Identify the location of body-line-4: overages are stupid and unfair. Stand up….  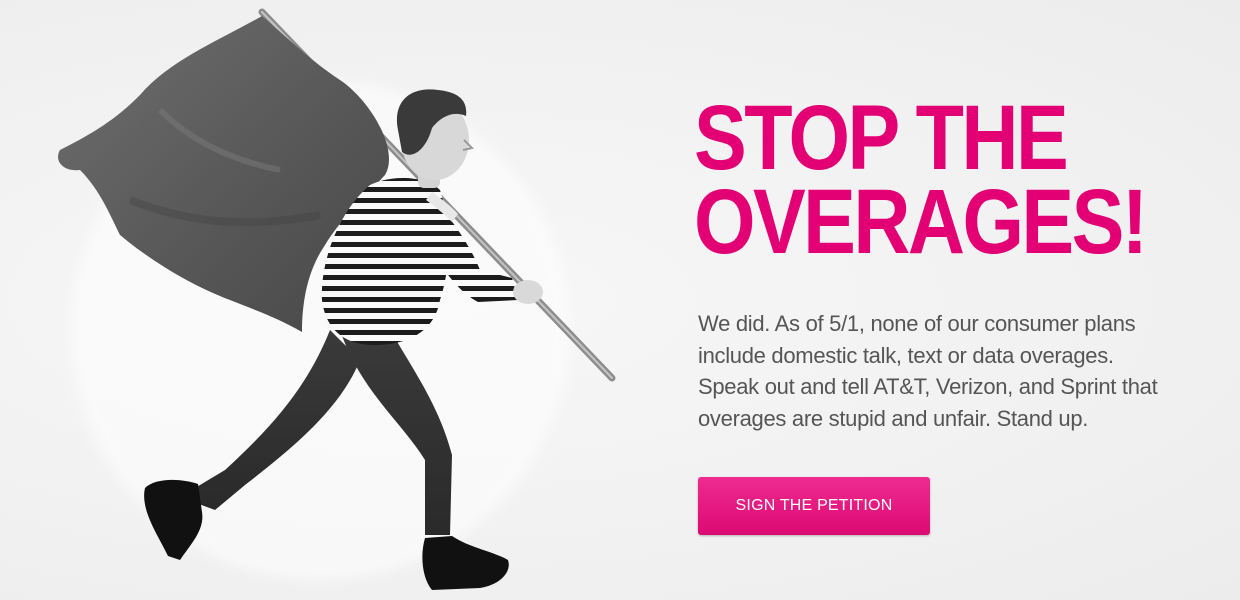
(893, 418).